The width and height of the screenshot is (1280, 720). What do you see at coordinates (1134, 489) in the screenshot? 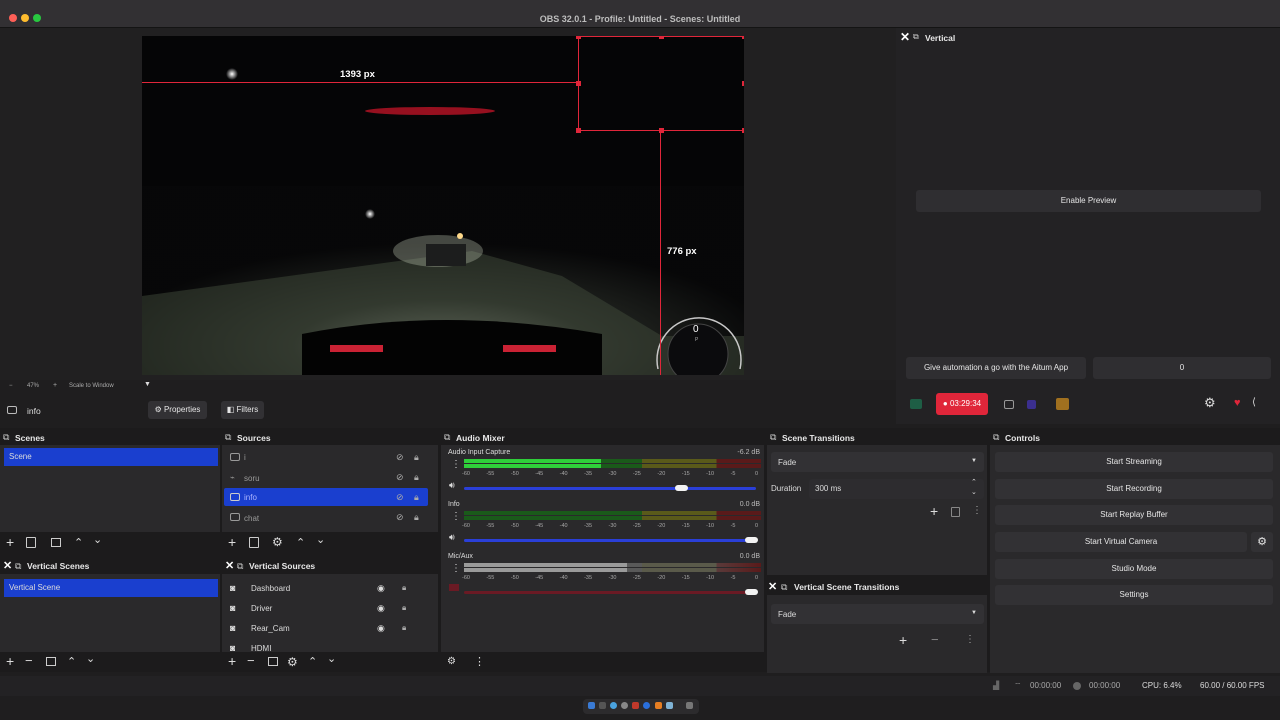
I see `start-recording-button: Start Recording` at bounding box center [1134, 489].